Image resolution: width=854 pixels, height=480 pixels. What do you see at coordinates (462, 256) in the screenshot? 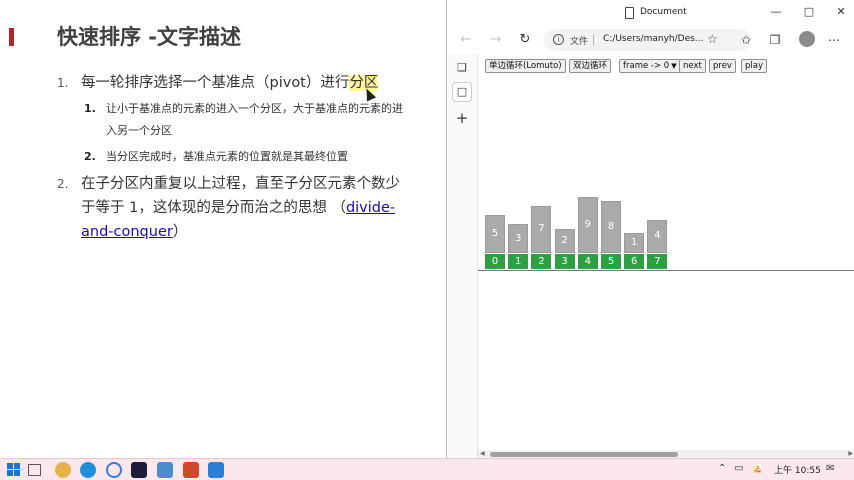
I see `vertical-tab-sidebar: ❏ □ +` at bounding box center [462, 256].